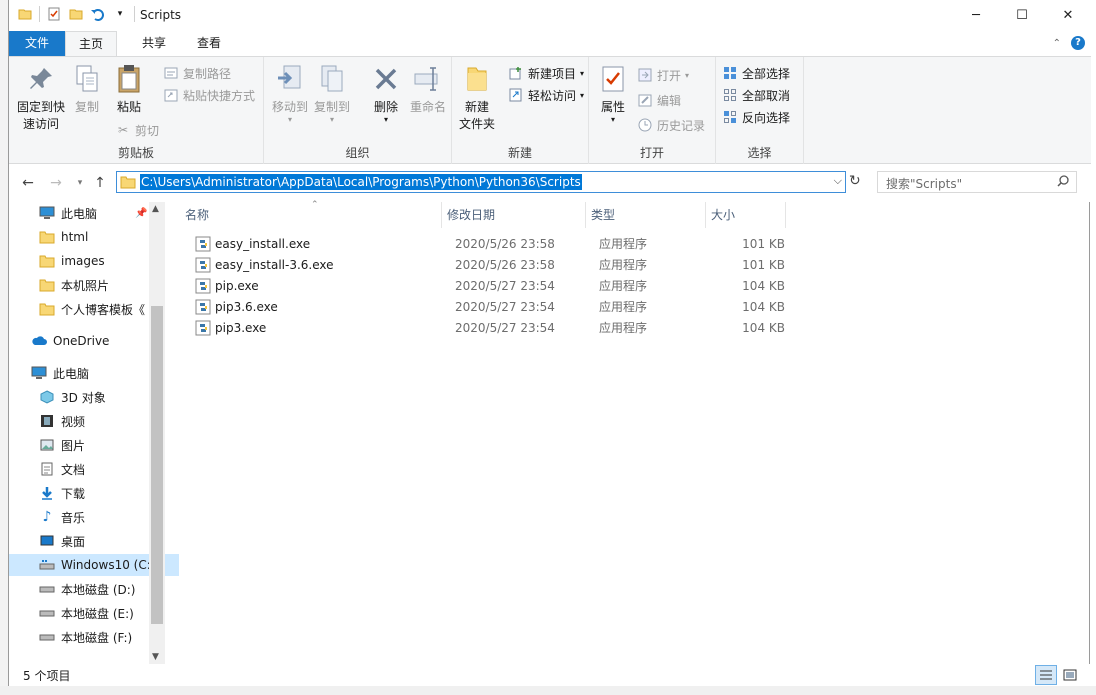 This screenshot has width=1096, height=695. I want to click on group-select: 全部选择 全部取消 反向选择 选择, so click(760, 110).